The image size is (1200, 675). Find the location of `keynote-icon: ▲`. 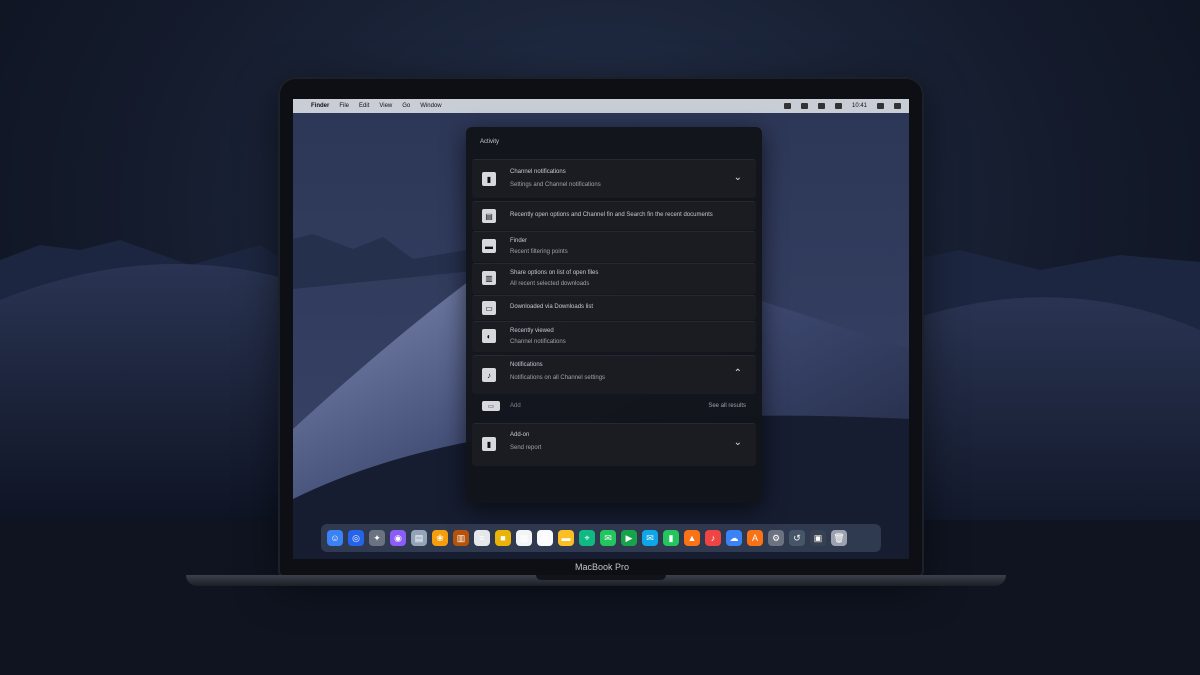

keynote-icon: ▲ is located at coordinates (692, 538).